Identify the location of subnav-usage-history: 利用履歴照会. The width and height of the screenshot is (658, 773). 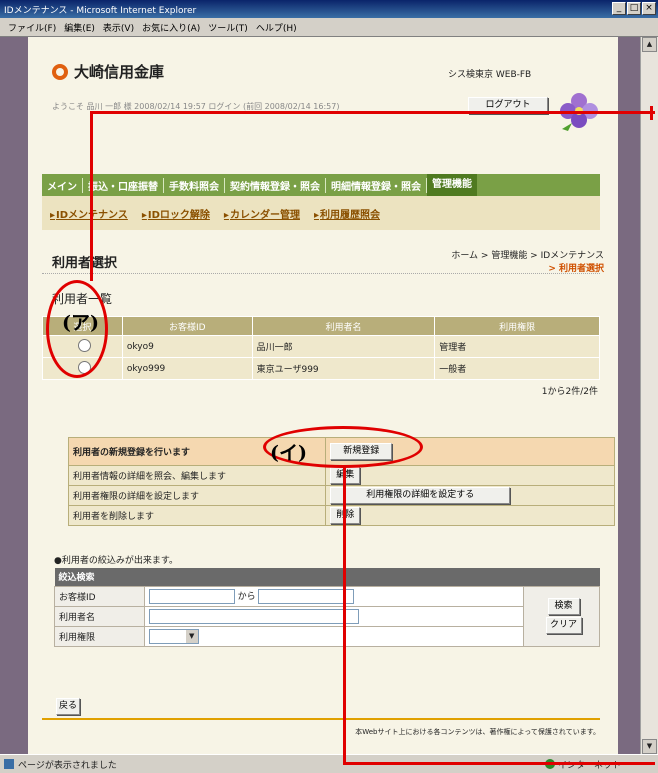
(347, 213).